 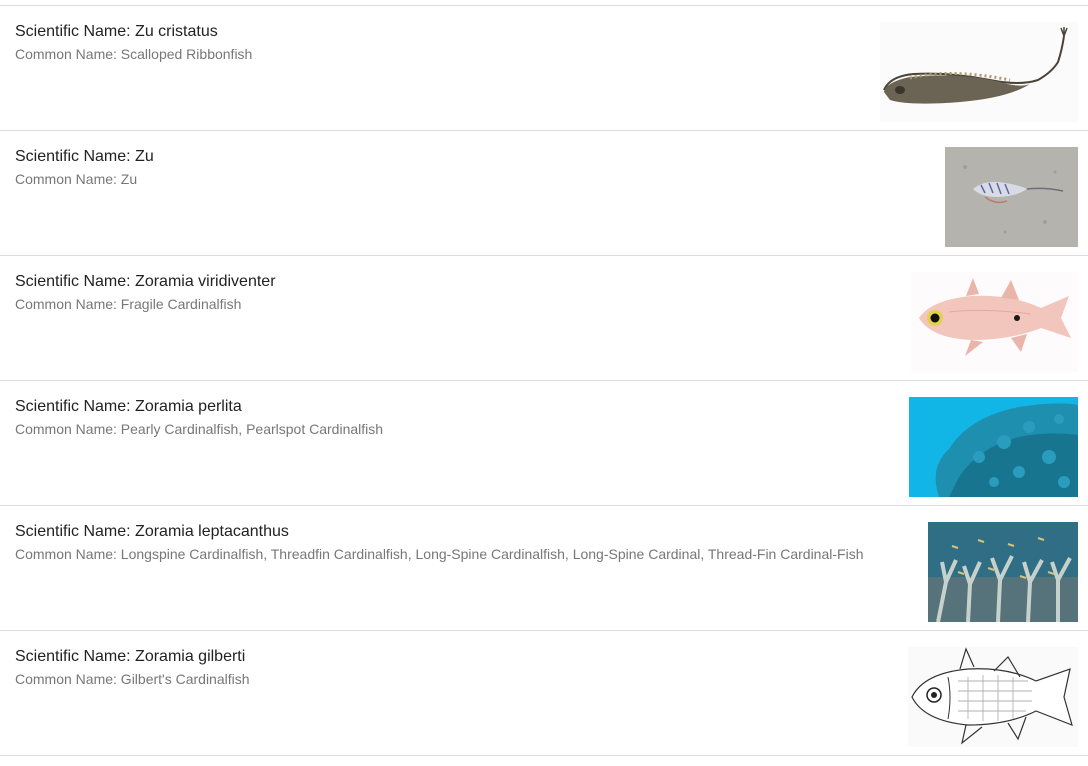 What do you see at coordinates (128, 406) in the screenshot?
I see `scientific-name: Scientific Name: Zoramia perlita` at bounding box center [128, 406].